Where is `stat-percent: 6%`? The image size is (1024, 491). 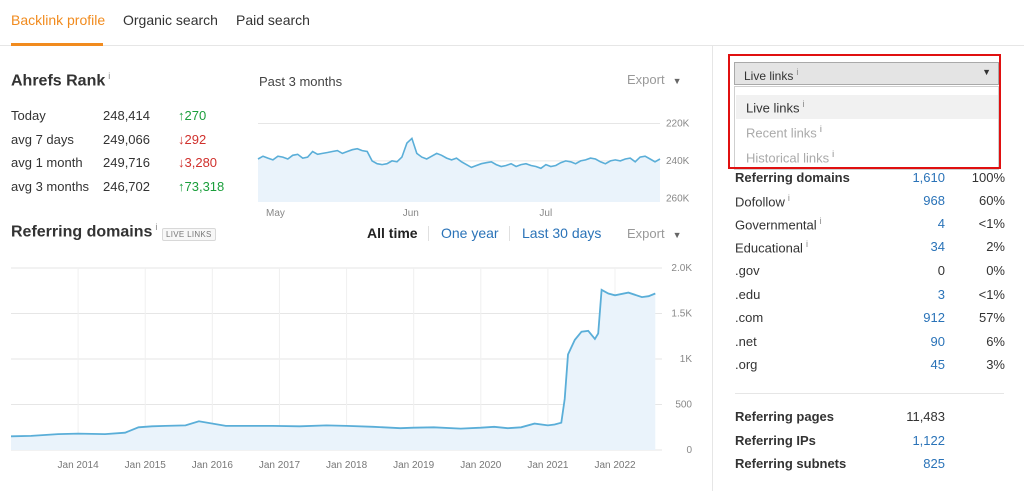 stat-percent: 6% is located at coordinates (995, 341).